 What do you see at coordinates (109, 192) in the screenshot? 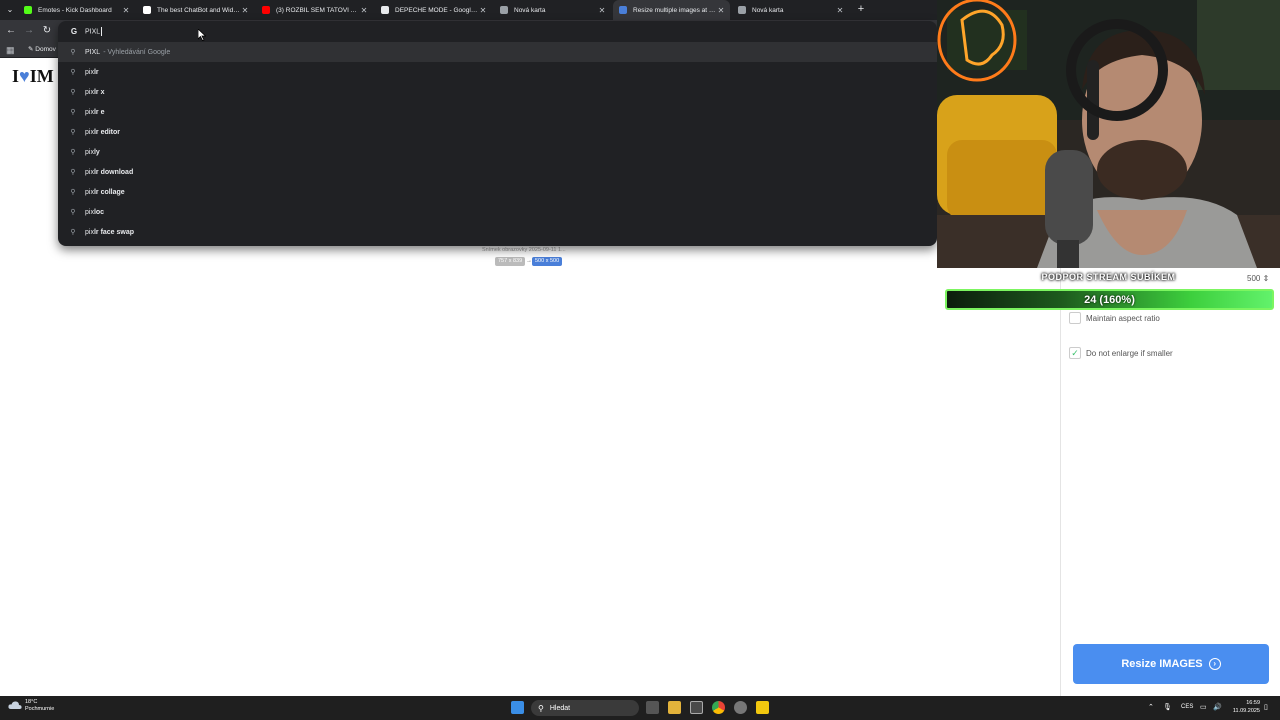
I see `suggestion-completion: lr collage` at bounding box center [109, 192].